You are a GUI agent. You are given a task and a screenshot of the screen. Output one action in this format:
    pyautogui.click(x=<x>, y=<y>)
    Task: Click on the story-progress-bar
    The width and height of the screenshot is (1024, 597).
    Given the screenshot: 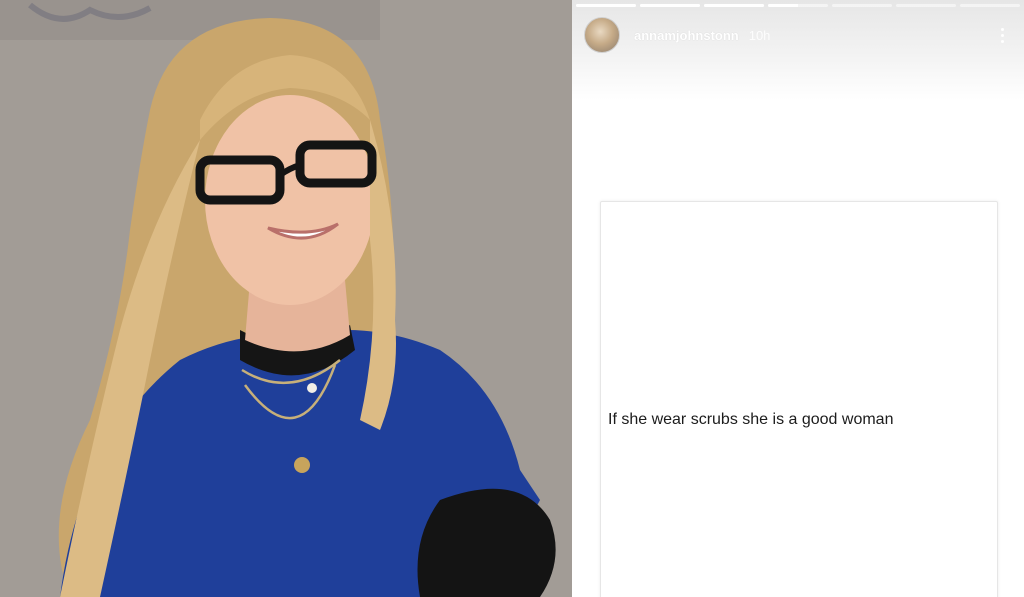 What is the action you would take?
    pyautogui.click(x=798, y=5)
    